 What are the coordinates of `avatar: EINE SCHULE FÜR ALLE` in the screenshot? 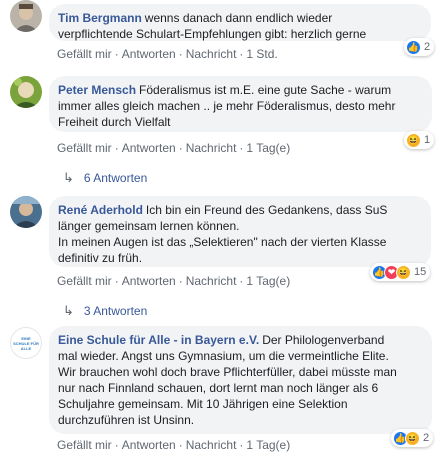 It's located at (26, 343).